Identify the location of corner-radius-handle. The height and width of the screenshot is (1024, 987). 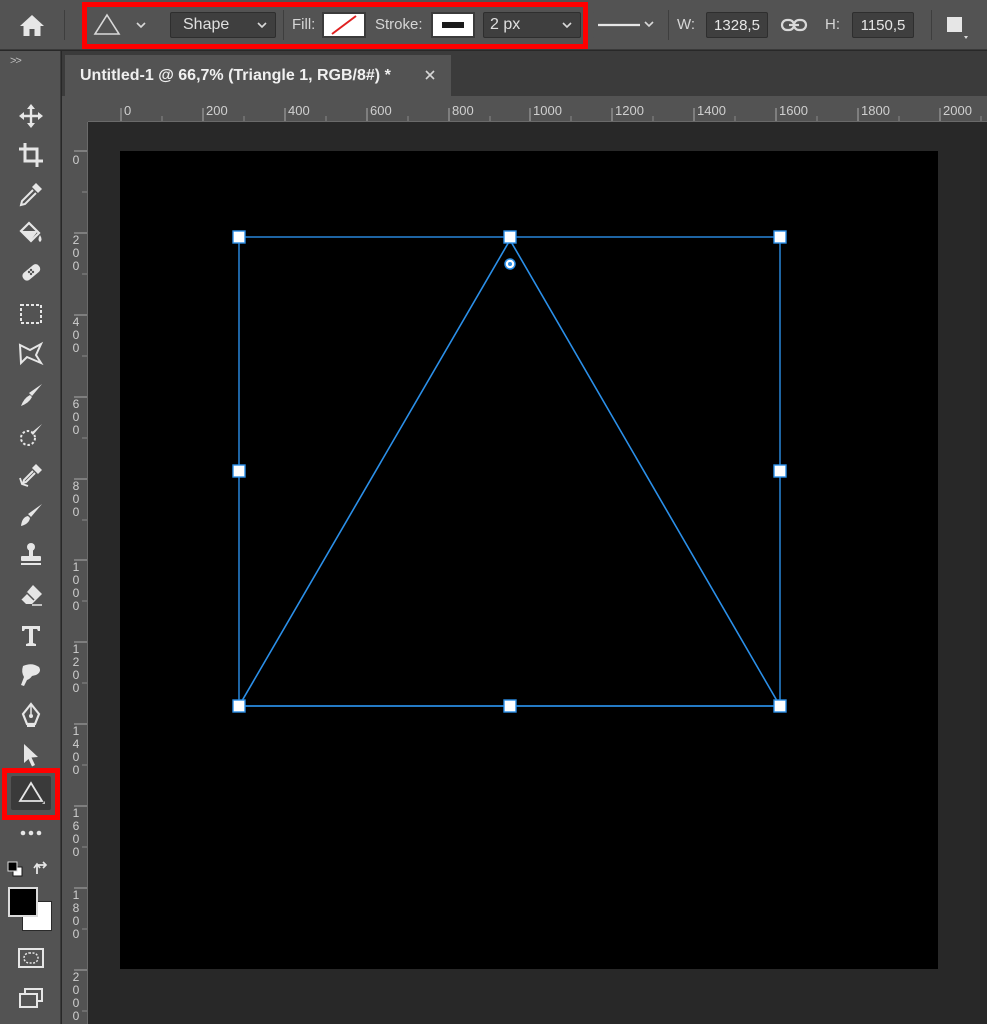
(510, 264).